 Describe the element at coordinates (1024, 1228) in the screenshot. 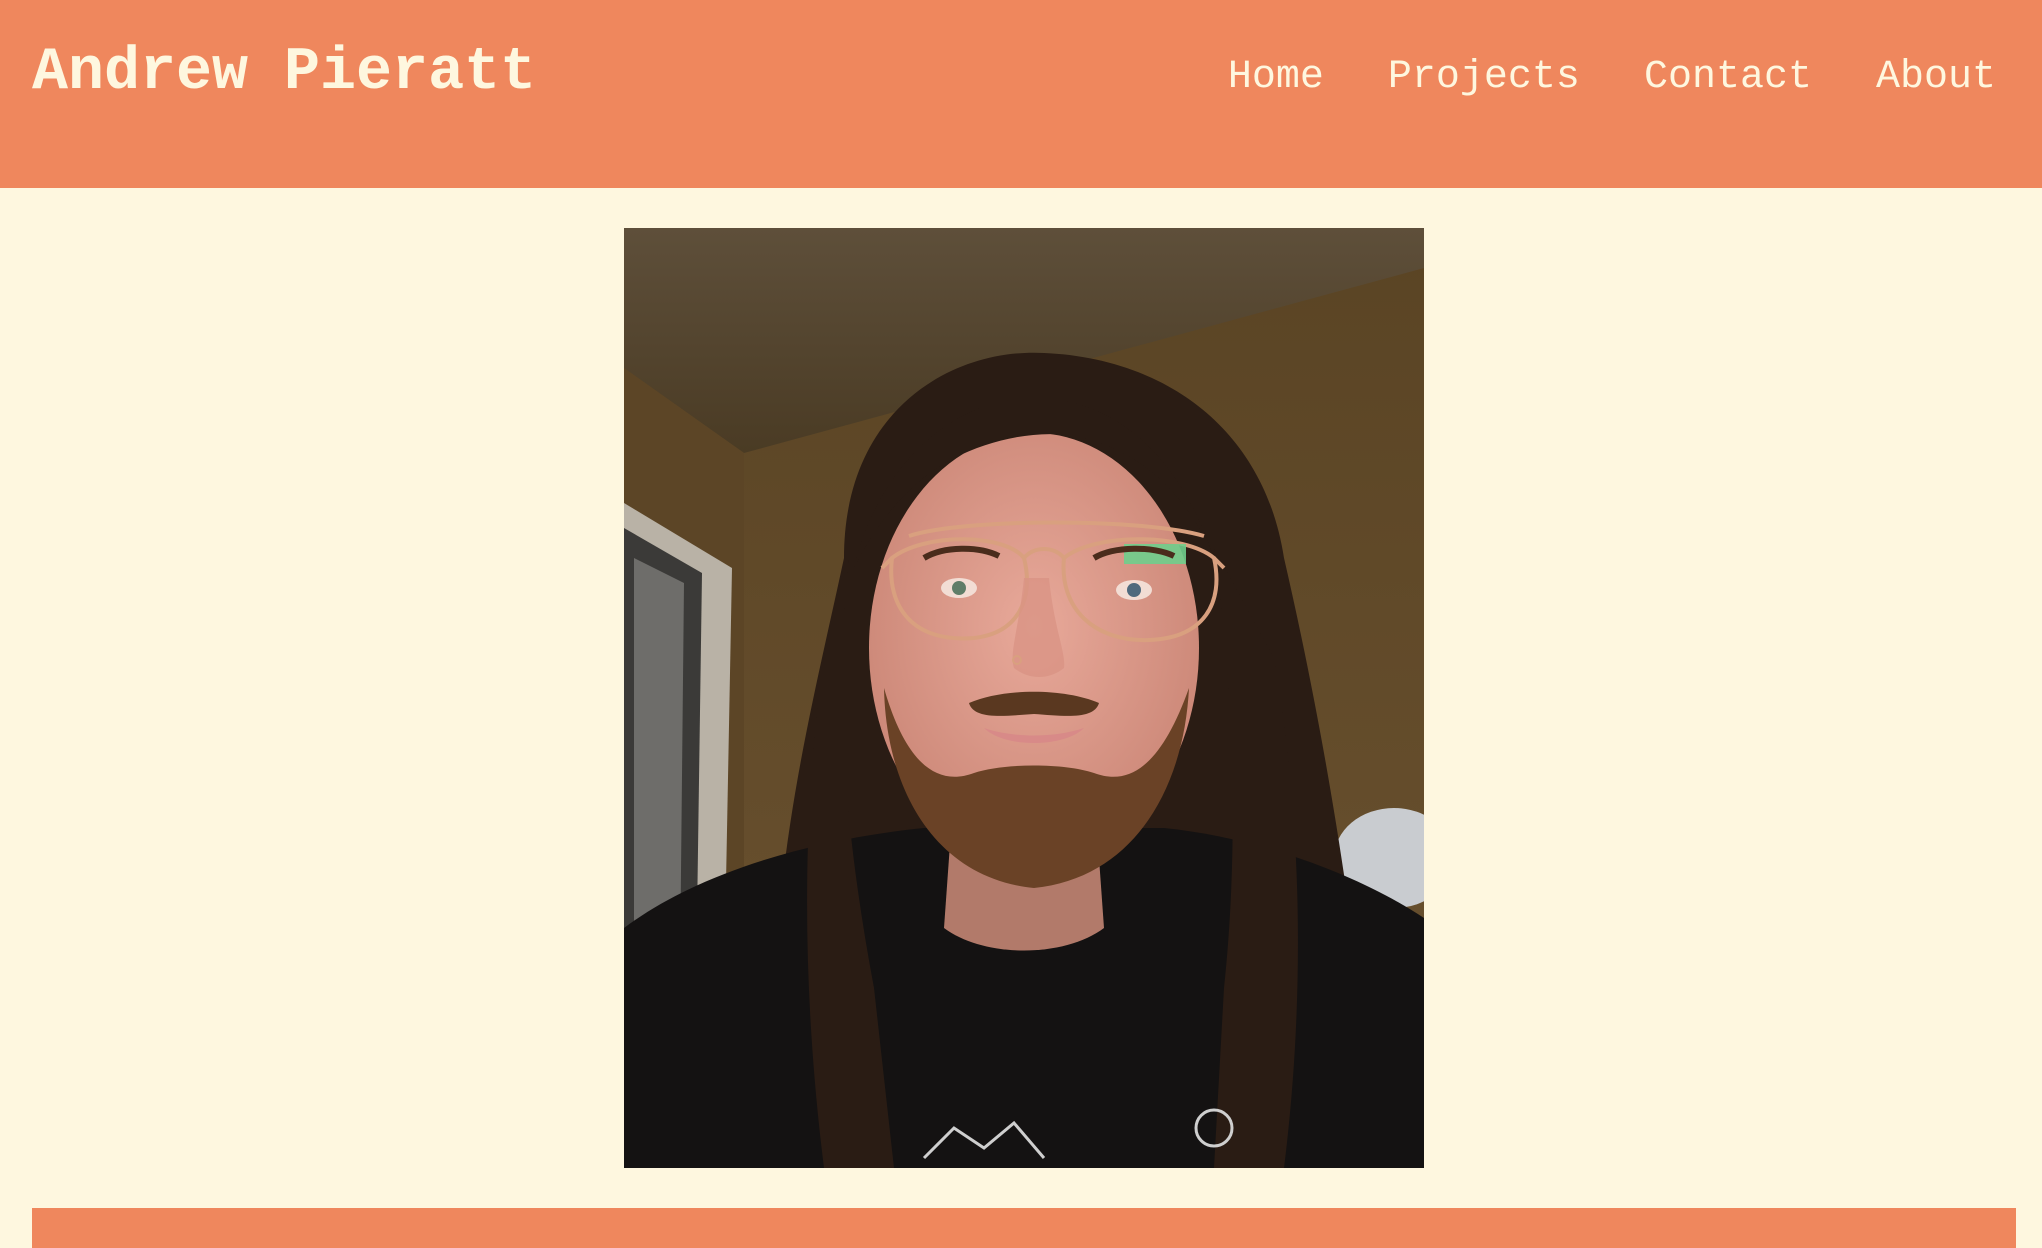

I see `footer-bar` at that location.